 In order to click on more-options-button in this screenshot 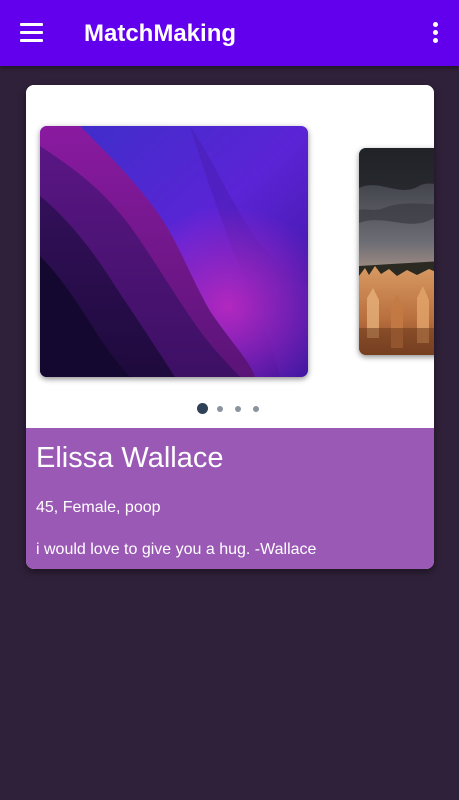, I will do `click(436, 33)`.